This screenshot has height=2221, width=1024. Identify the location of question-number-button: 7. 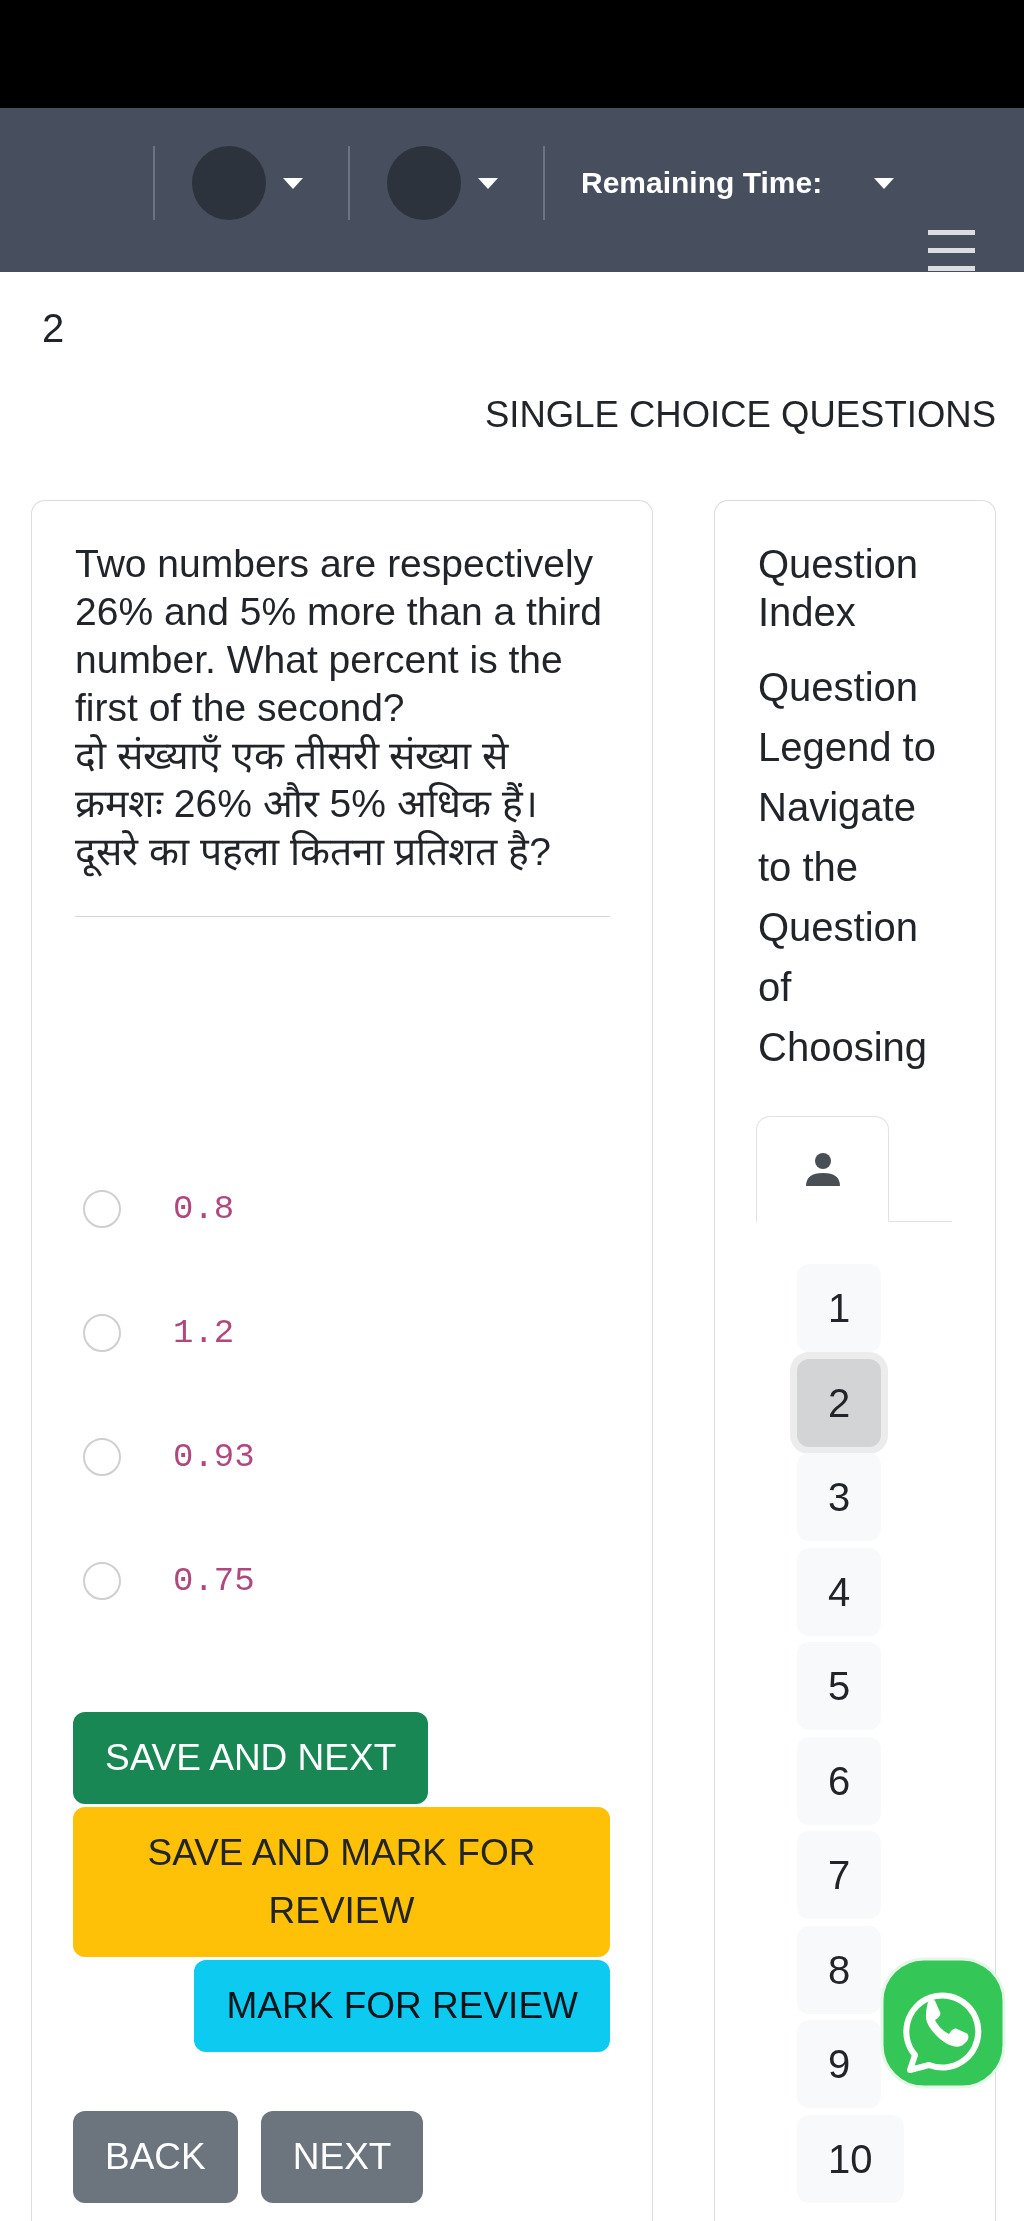
(839, 1875).